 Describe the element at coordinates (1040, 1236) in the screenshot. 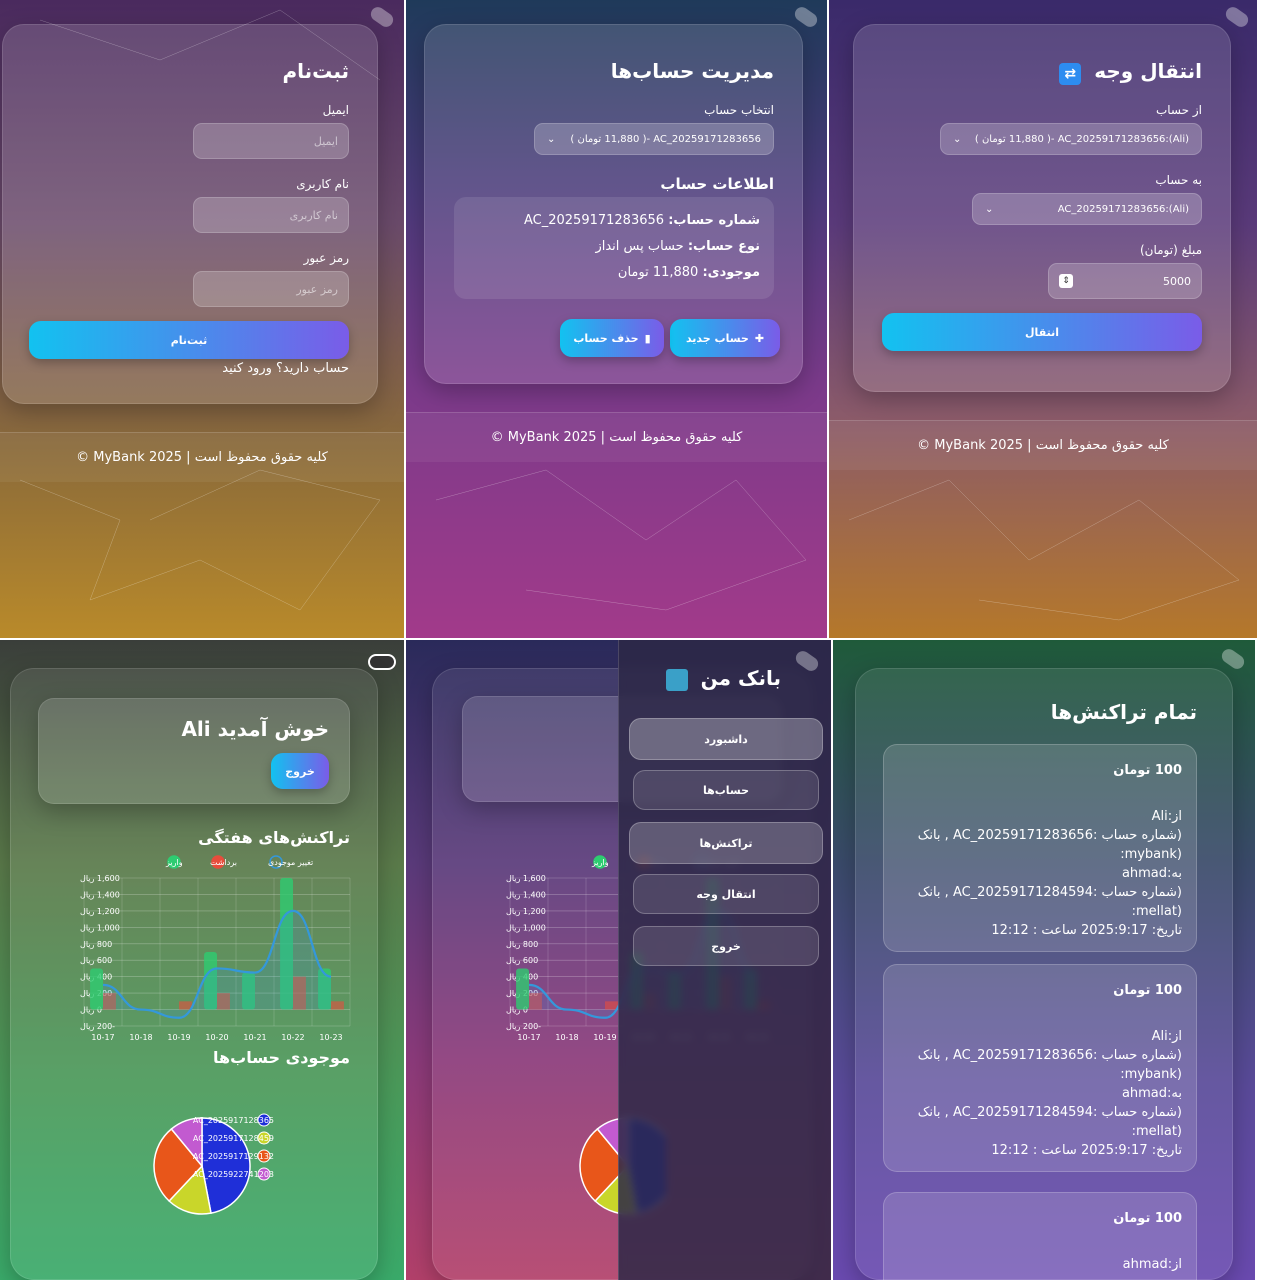

I see `transaction-card: 100 تومان از:ahmad` at that location.